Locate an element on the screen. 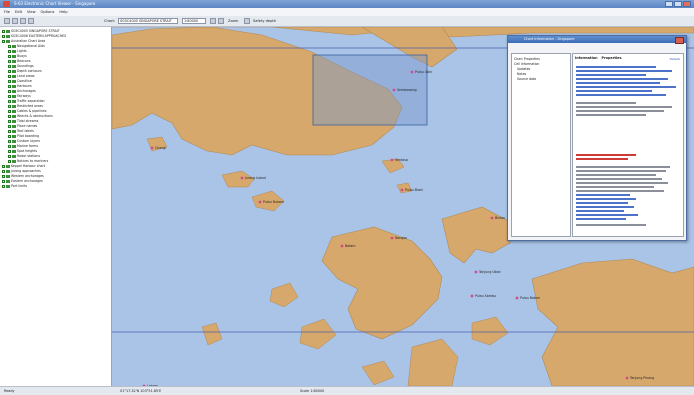 The image size is (694, 395). dialog-tree-item: Source data is located at coordinates (526, 79).